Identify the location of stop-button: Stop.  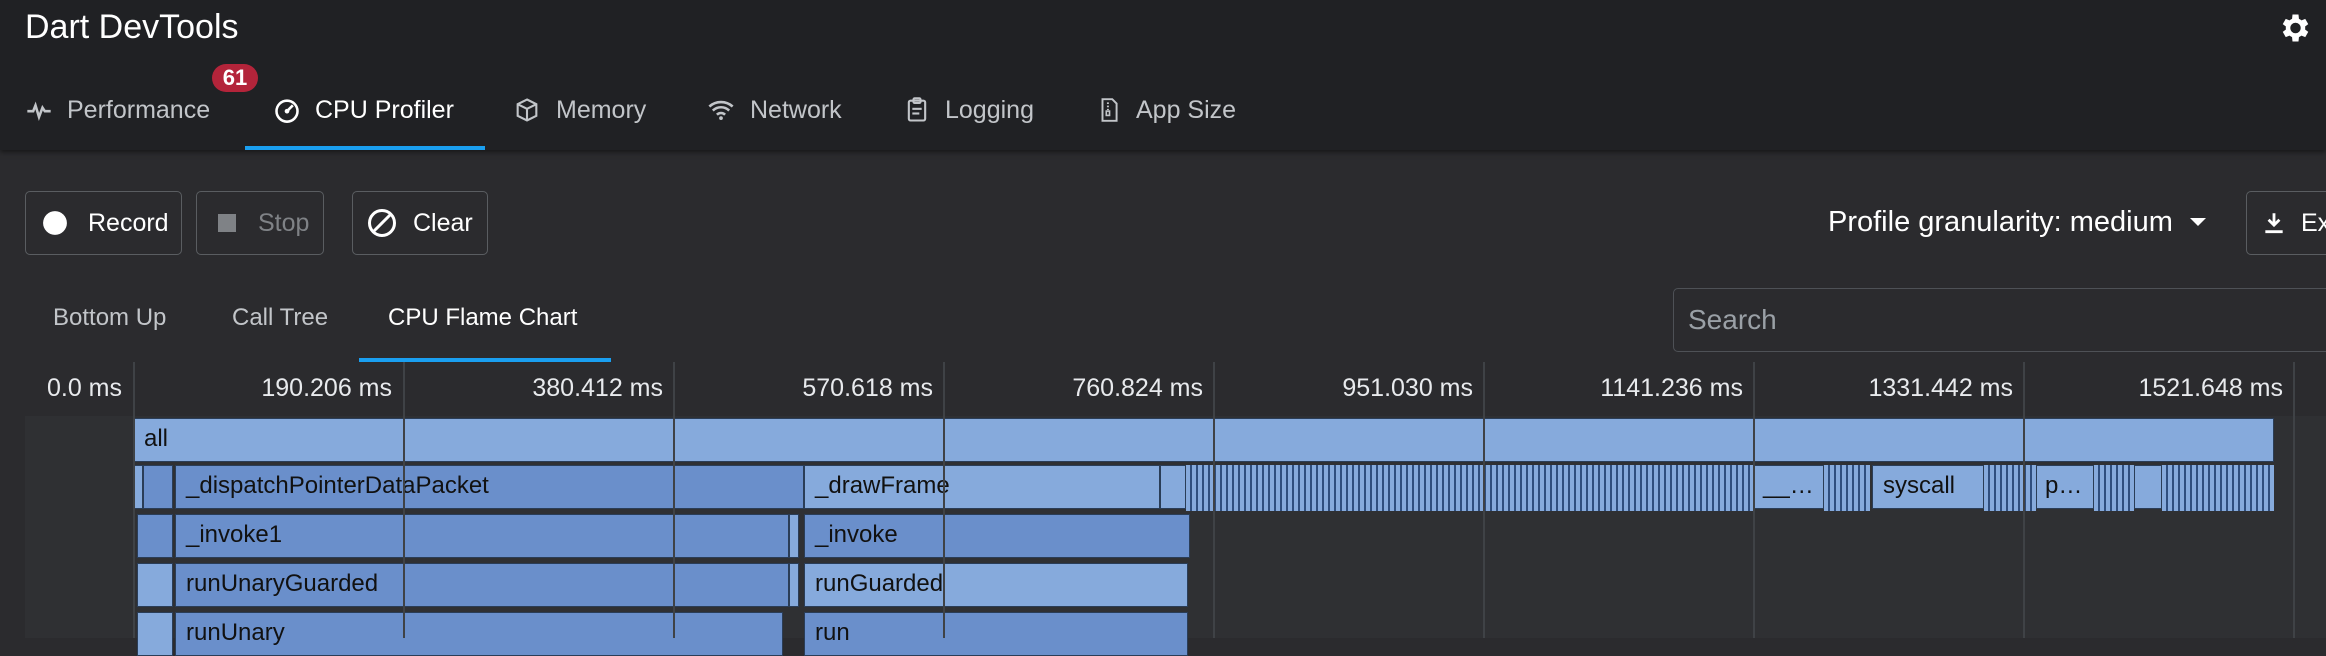
(260, 223).